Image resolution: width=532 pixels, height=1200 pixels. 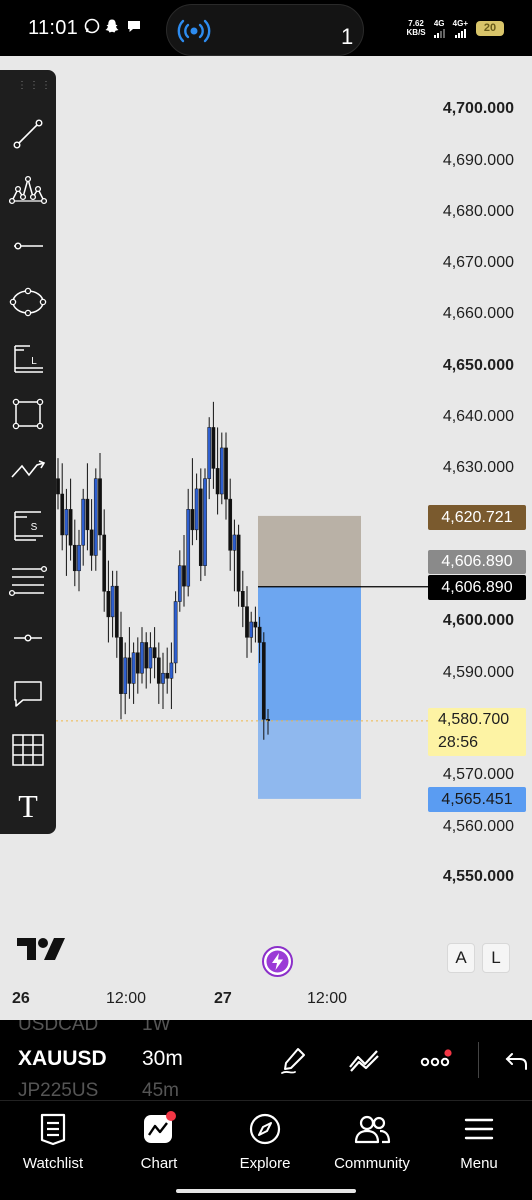 I want to click on sim2-signal: 4G+, so click(x=460, y=28).